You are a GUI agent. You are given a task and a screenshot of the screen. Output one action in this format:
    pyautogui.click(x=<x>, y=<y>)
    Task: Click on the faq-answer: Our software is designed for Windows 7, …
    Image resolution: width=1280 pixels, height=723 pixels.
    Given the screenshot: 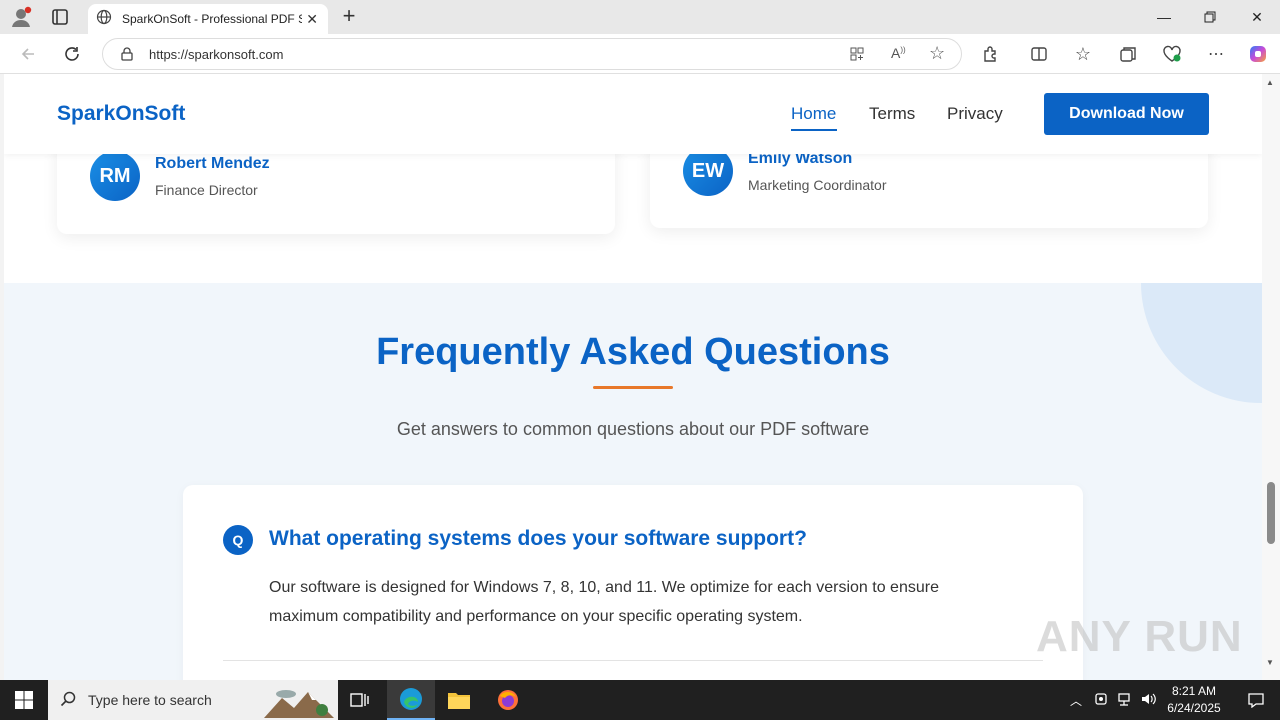 What is the action you would take?
    pyautogui.click(x=604, y=602)
    